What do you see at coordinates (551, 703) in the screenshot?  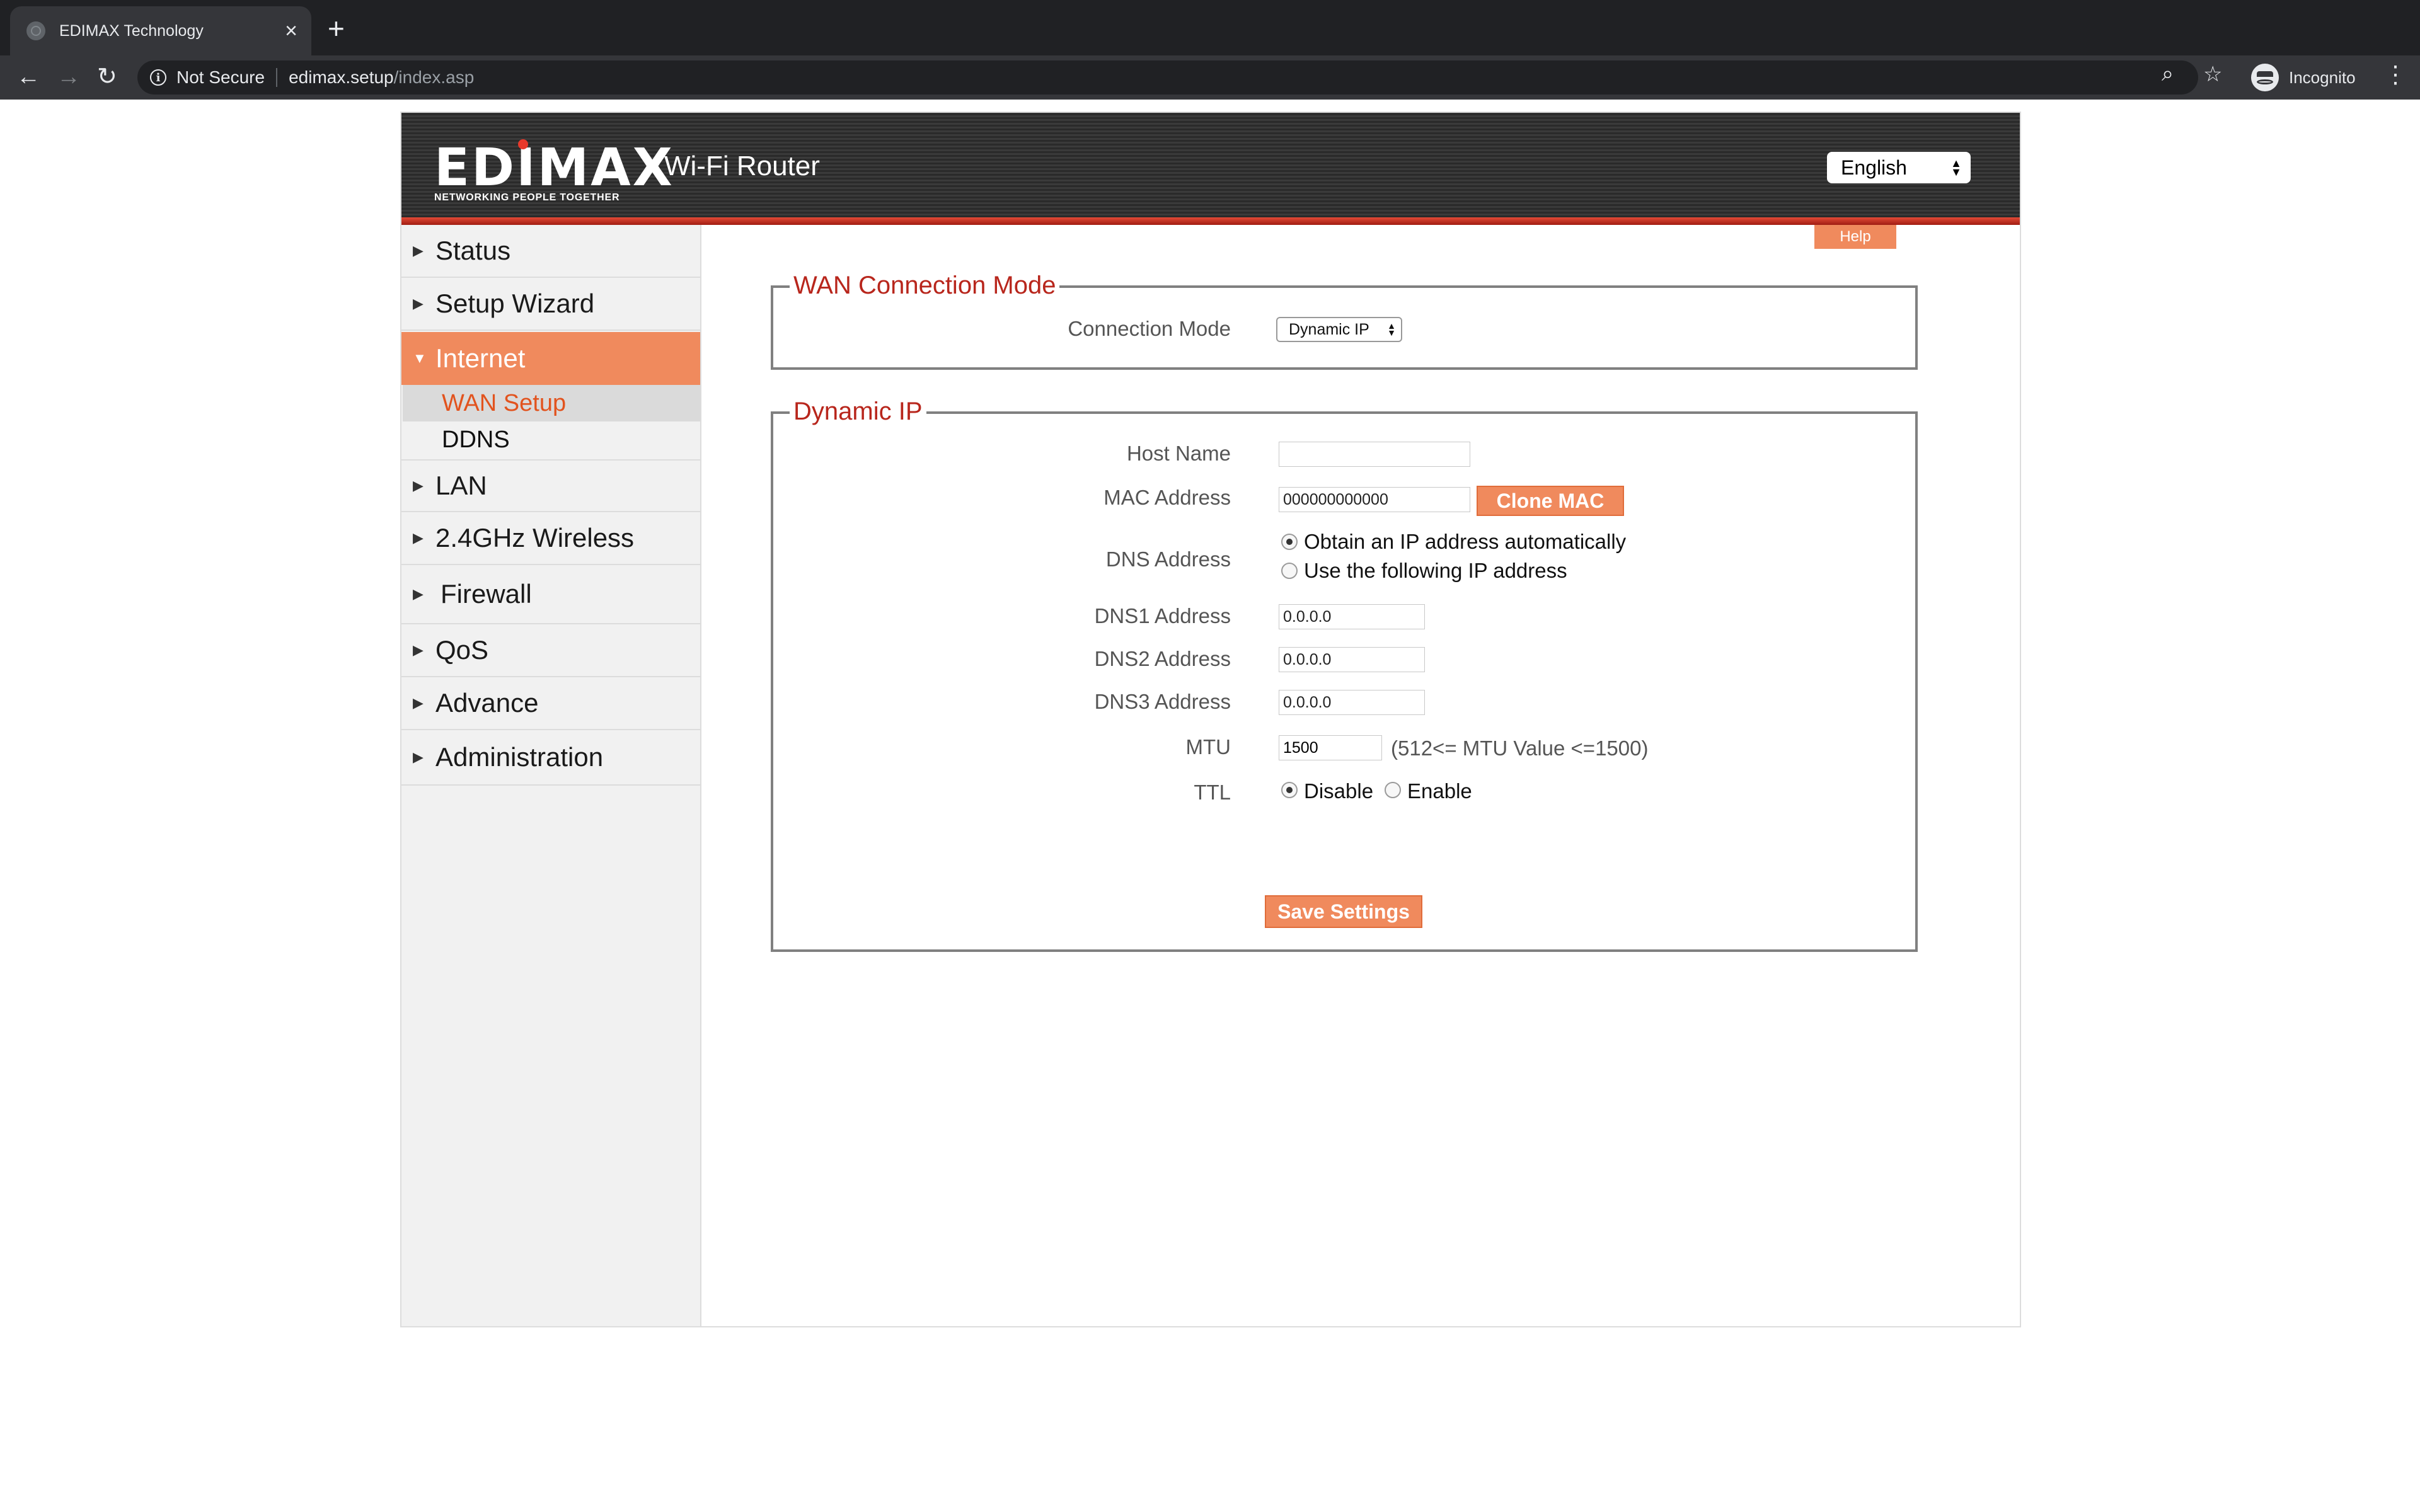 I see `sidebar-item-advance: ▶ Advance` at bounding box center [551, 703].